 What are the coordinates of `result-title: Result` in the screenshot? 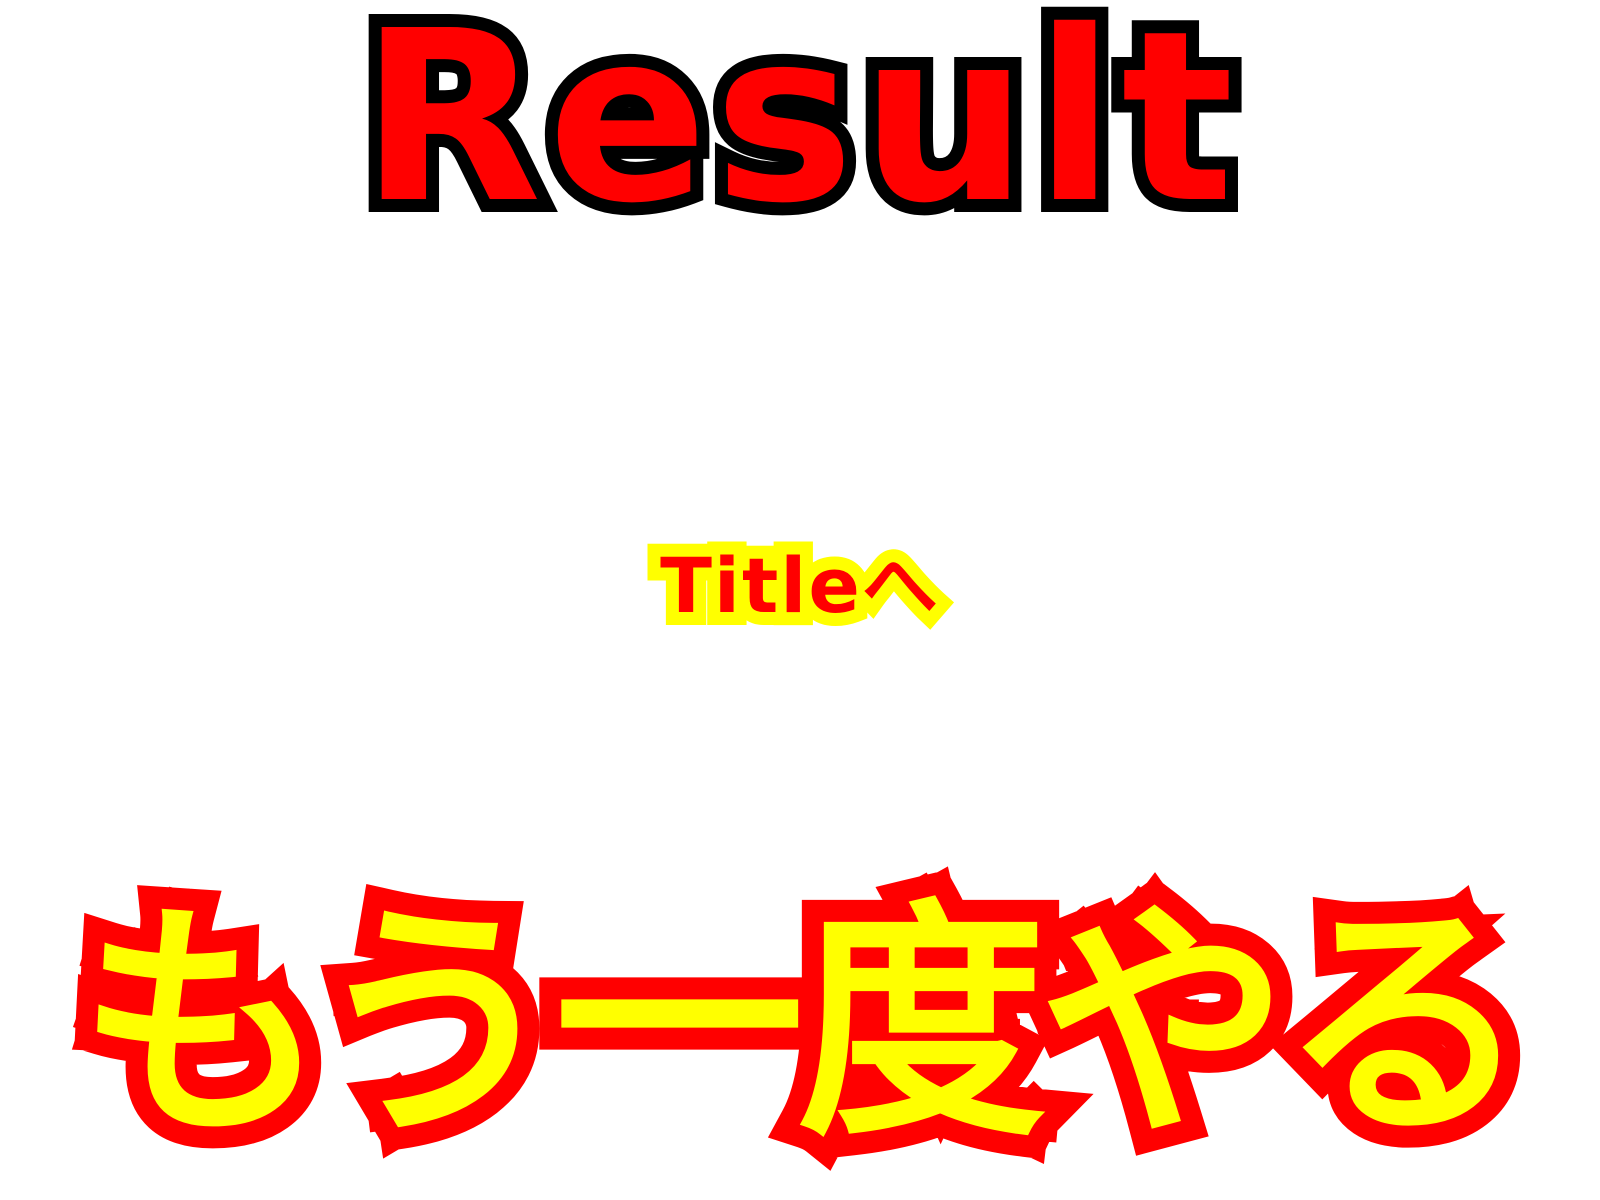 It's located at (797, 127).